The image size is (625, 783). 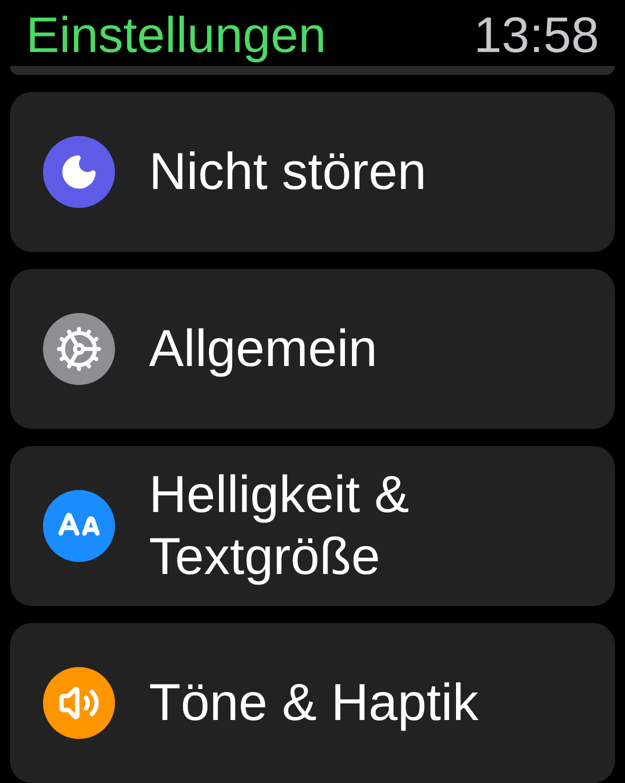 I want to click on row-label: Helligkeit & Textgröße, so click(x=279, y=526).